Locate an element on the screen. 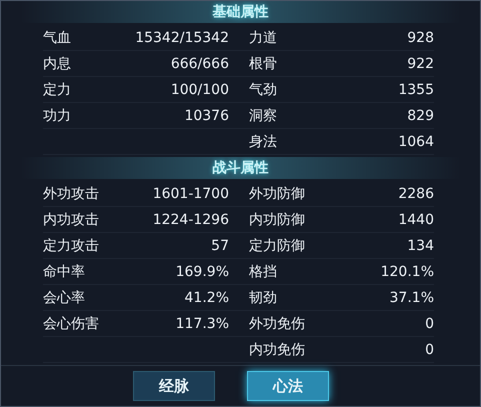 The image size is (481, 407). stat-label: 气血 is located at coordinates (57, 37).